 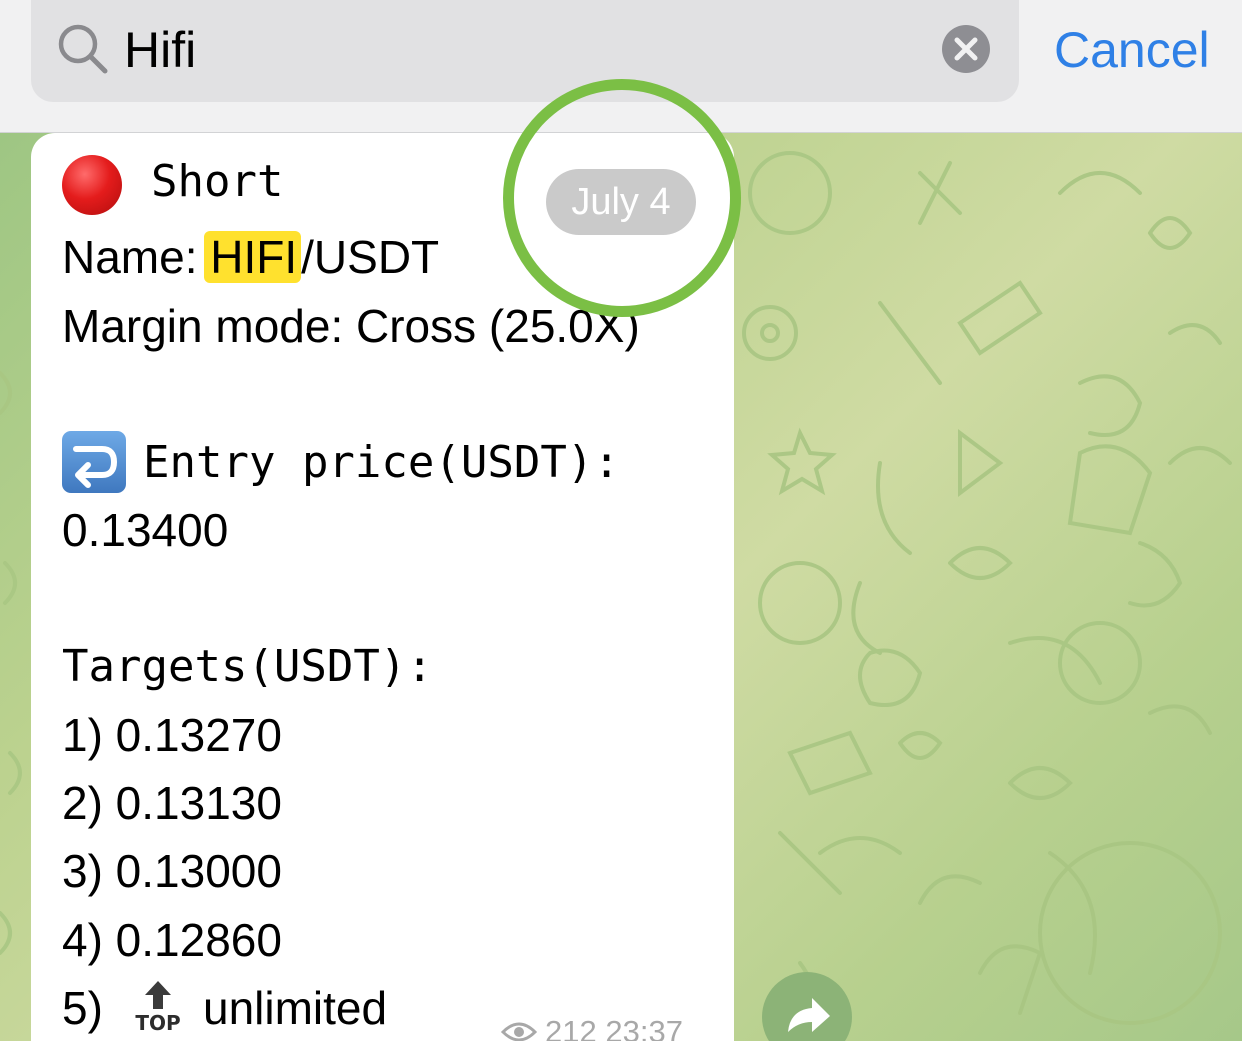 I want to click on search-input: Hifi, so click(x=160, y=50).